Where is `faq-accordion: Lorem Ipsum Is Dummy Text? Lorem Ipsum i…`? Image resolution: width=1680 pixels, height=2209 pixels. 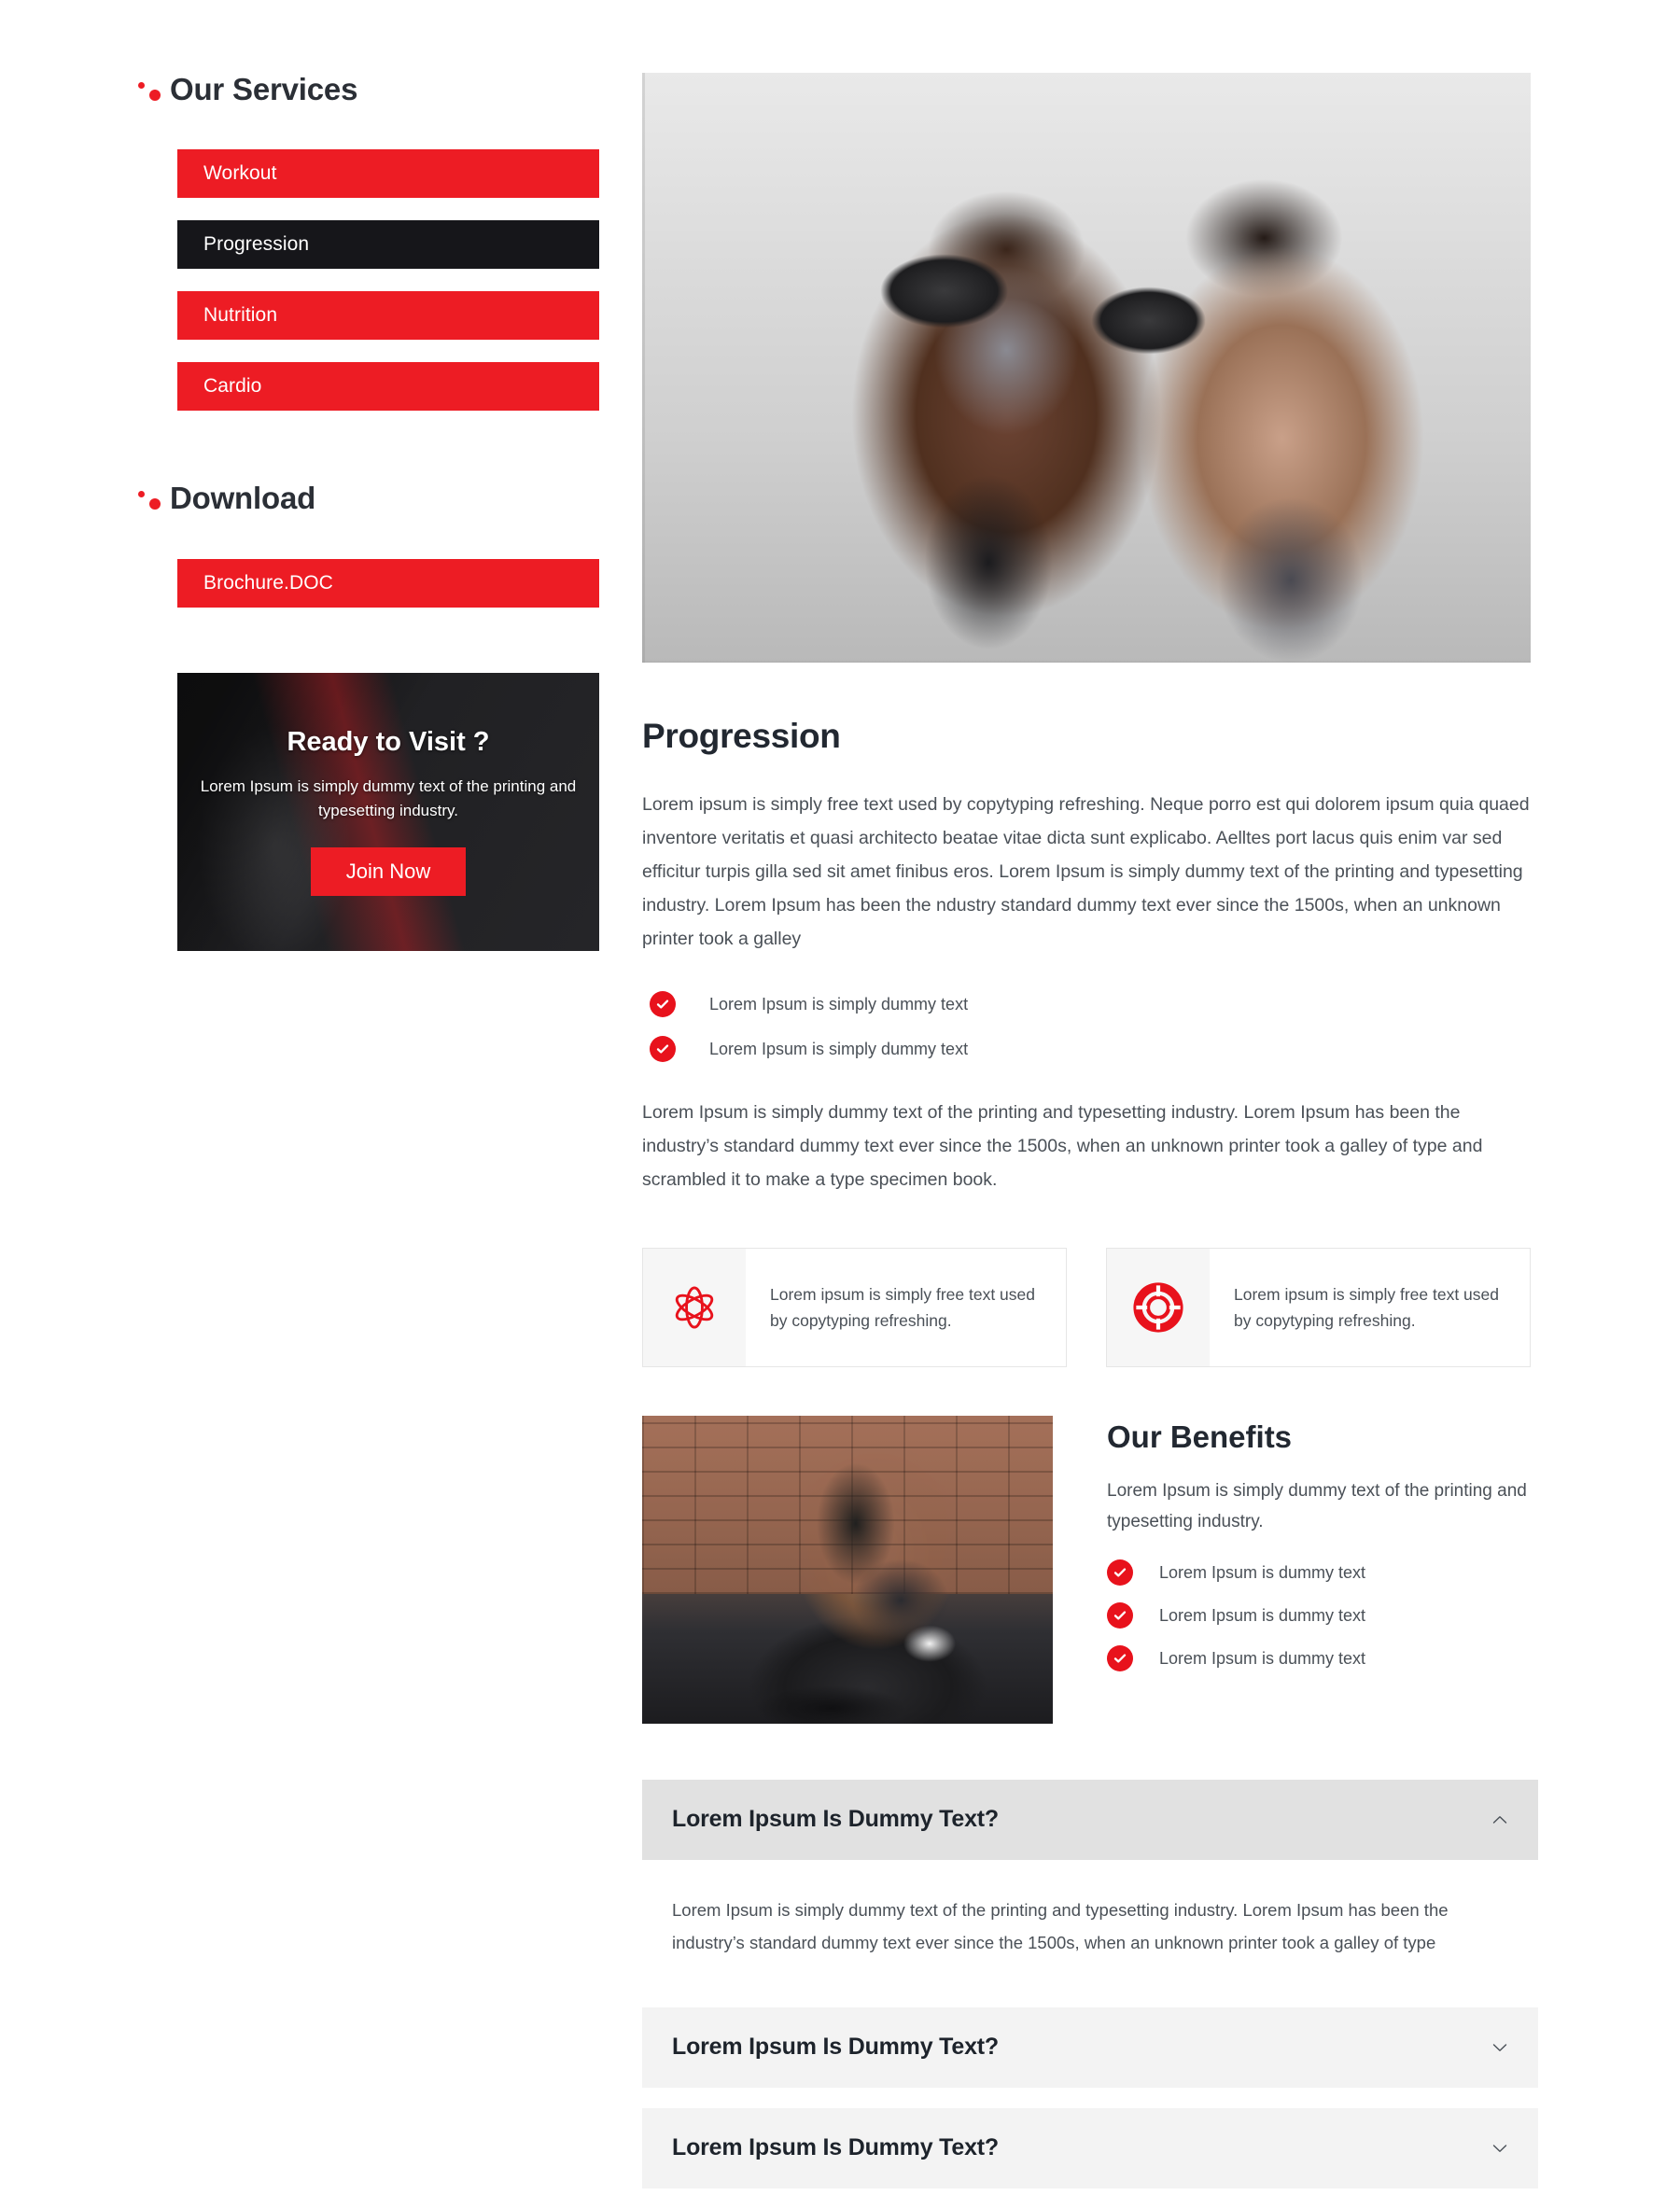 faq-accordion: Lorem Ipsum Is Dummy Text? Lorem Ipsum i… is located at coordinates (1090, 1983).